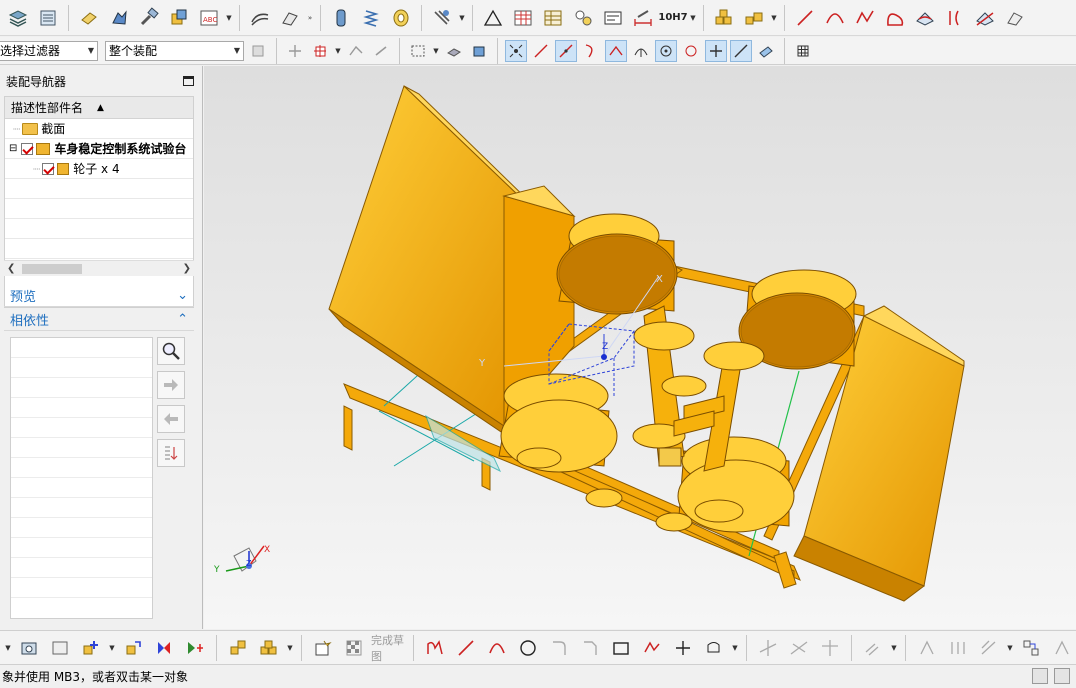 The height and width of the screenshot is (688, 1076). What do you see at coordinates (260, 18) in the screenshot?
I see `surface-icon` at bounding box center [260, 18].